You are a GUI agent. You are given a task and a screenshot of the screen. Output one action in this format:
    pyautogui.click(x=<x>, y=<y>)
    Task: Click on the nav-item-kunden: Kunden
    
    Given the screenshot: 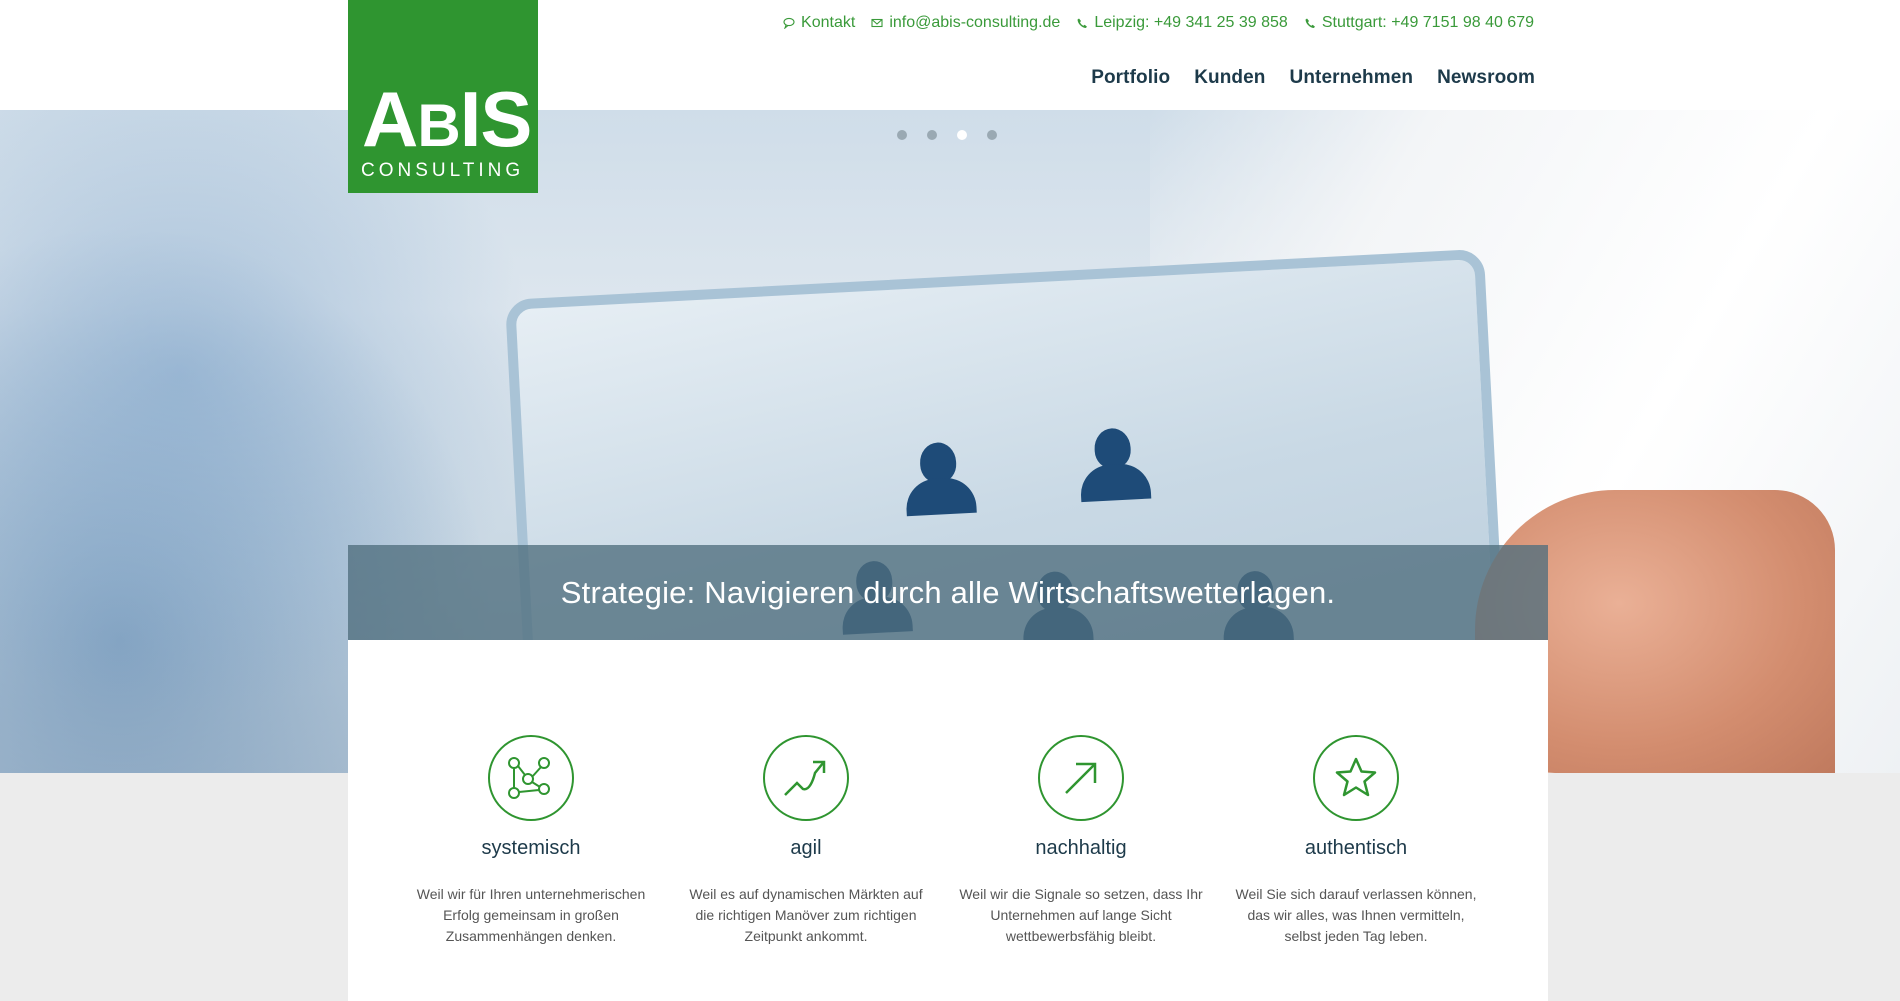 What is the action you would take?
    pyautogui.click(x=1229, y=78)
    